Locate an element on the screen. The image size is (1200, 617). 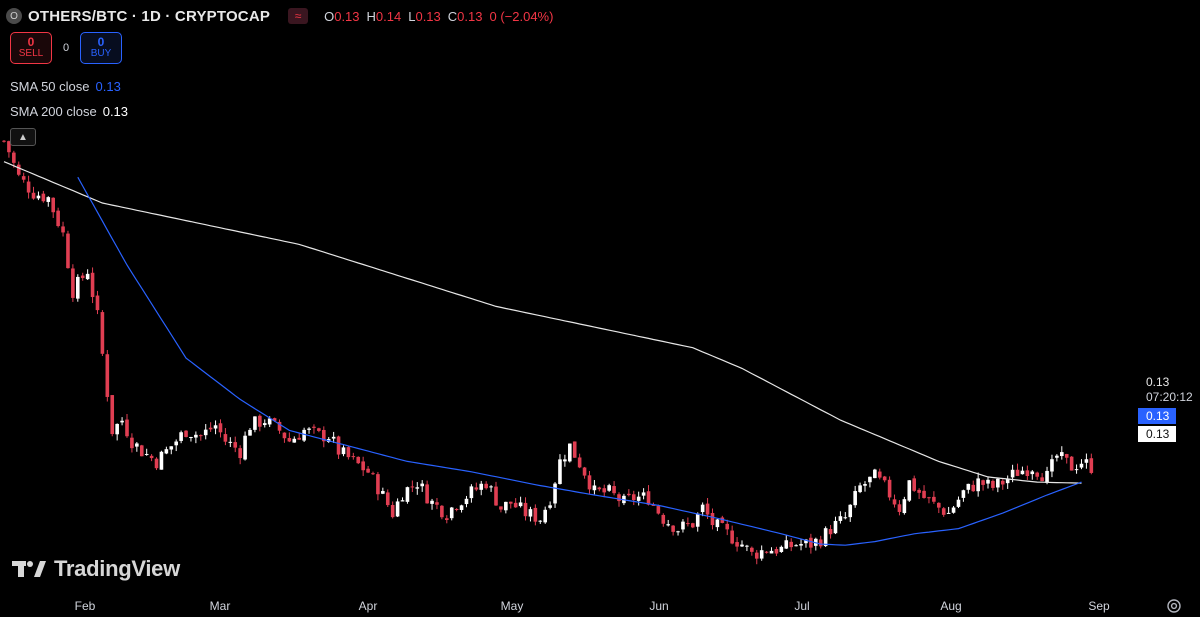
change-value: 0 (−2.04%) is located at coordinates (521, 16).